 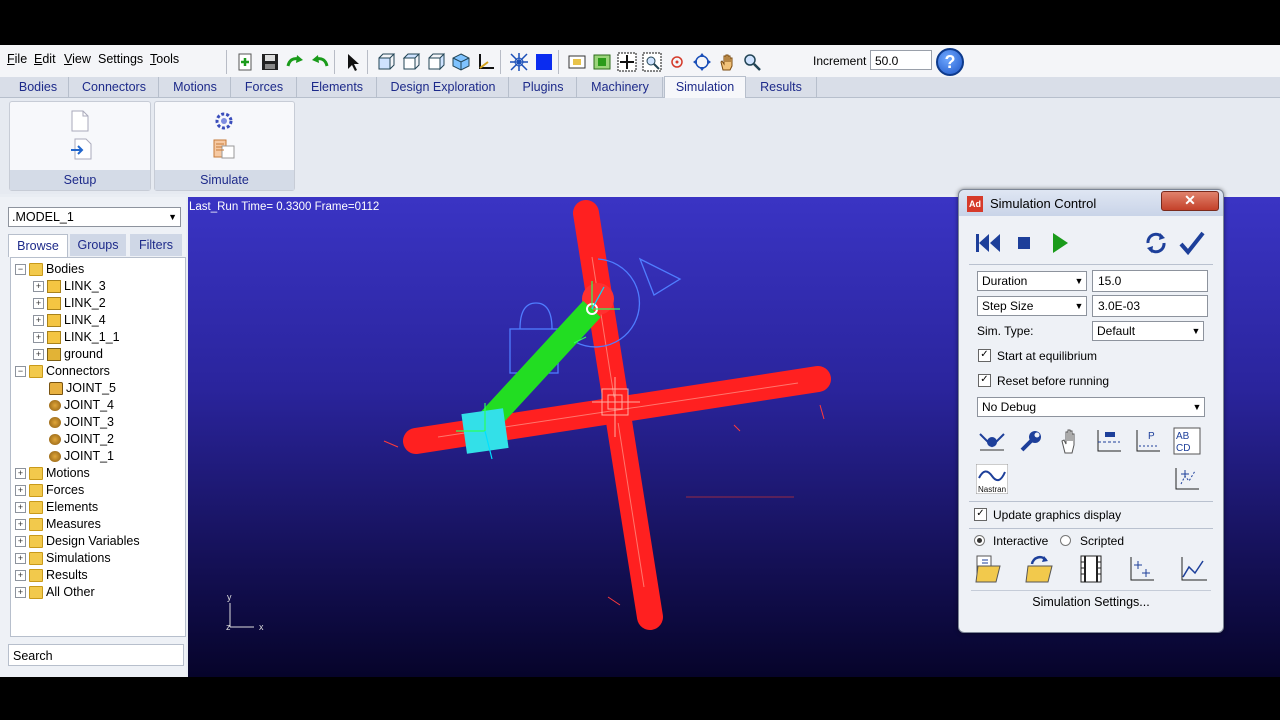 What do you see at coordinates (49, 269) in the screenshot?
I see `tree-bodies: − Bodies` at bounding box center [49, 269].